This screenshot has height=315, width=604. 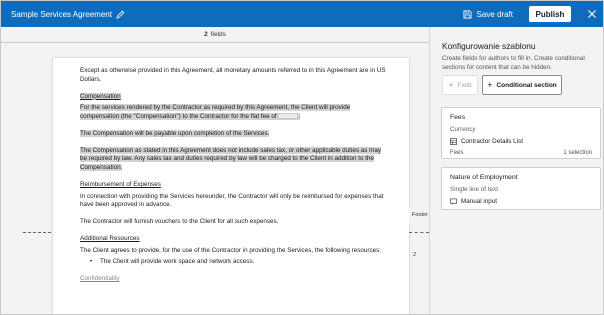 What do you see at coordinates (215, 42) in the screenshot?
I see `divider` at bounding box center [215, 42].